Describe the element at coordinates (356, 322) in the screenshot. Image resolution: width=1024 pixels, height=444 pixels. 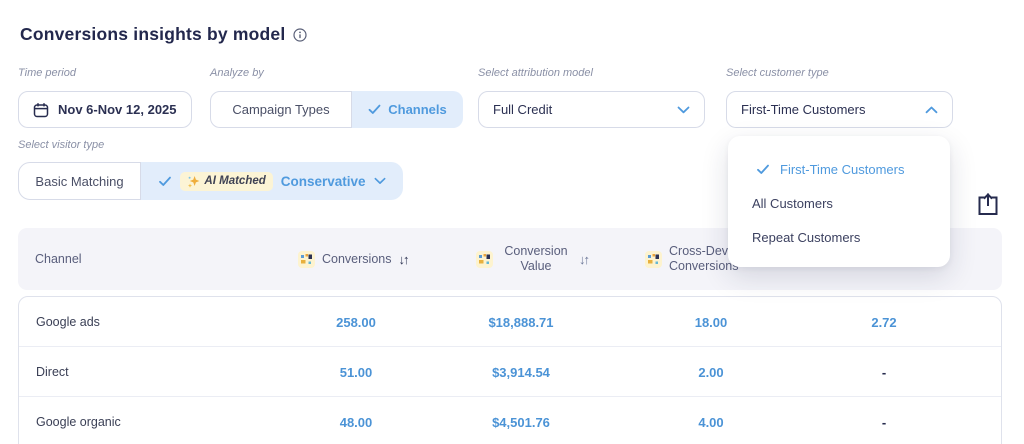
I see `conversions-cell: 258.00` at that location.